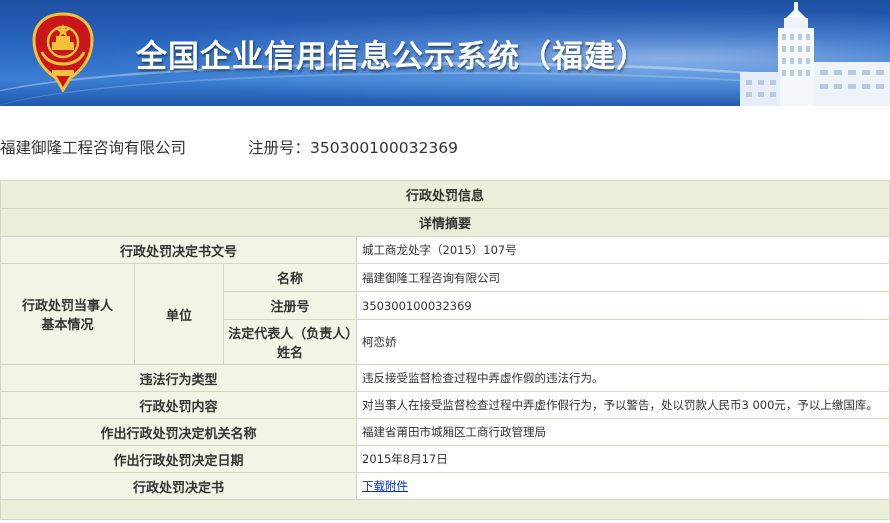 The height and width of the screenshot is (523, 890). Describe the element at coordinates (622, 459) in the screenshot. I see `decision-date-value: 2015年8月17日` at that location.